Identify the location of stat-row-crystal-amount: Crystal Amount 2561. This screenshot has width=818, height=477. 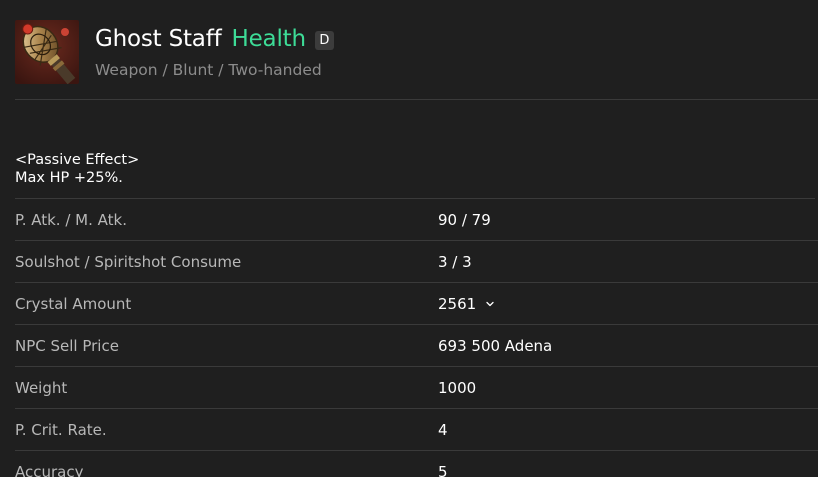
(416, 304).